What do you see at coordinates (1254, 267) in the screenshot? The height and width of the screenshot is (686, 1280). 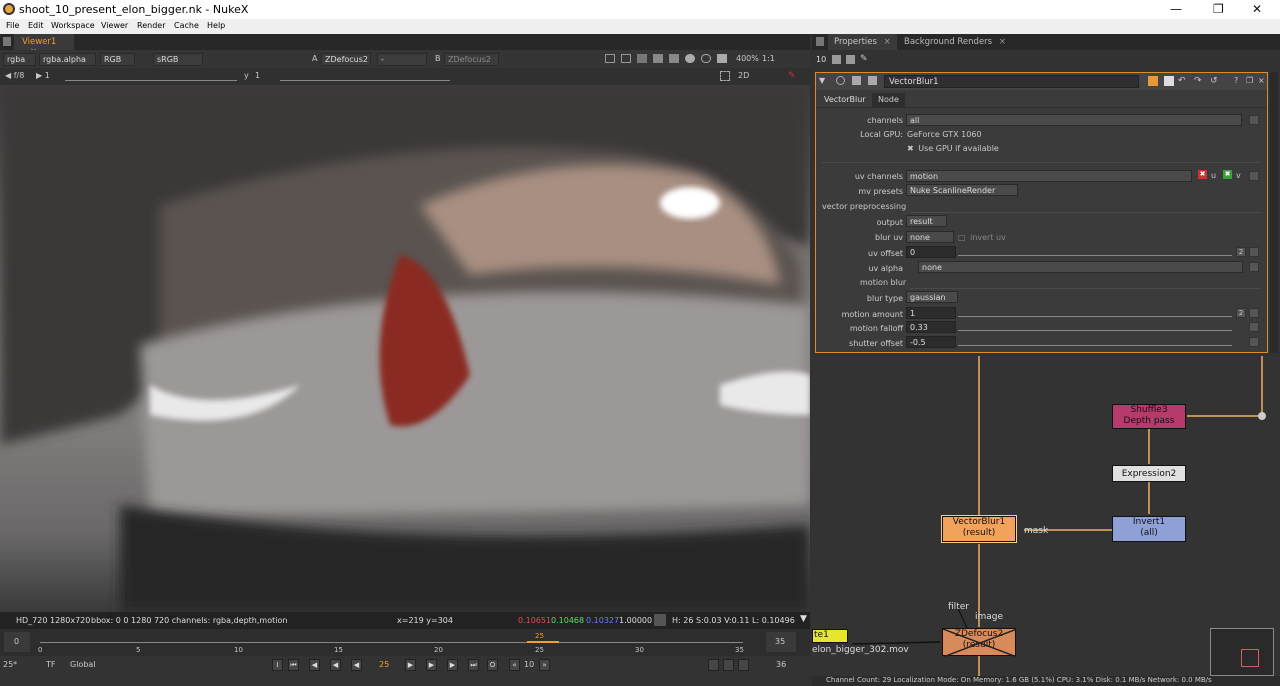 I see `uv-alpha-menu-button` at bounding box center [1254, 267].